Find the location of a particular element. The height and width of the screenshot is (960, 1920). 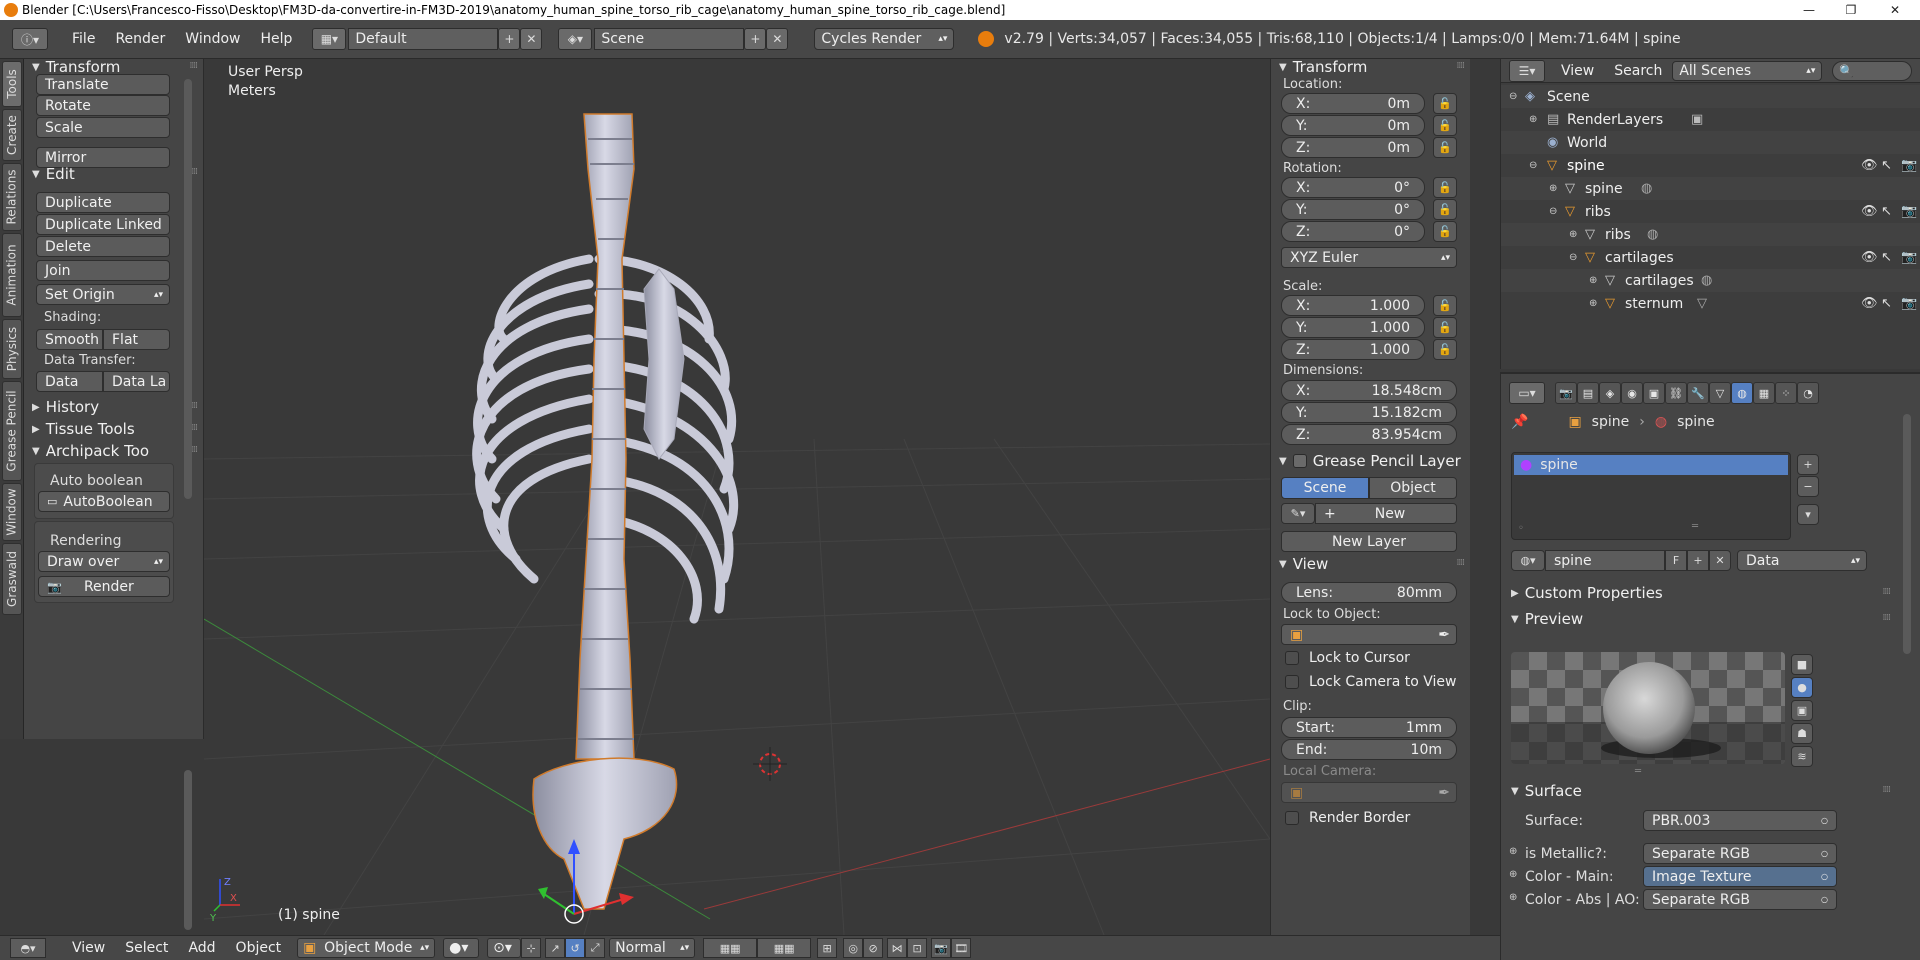

material-tab-icon: ◍ is located at coordinates (1742, 393).